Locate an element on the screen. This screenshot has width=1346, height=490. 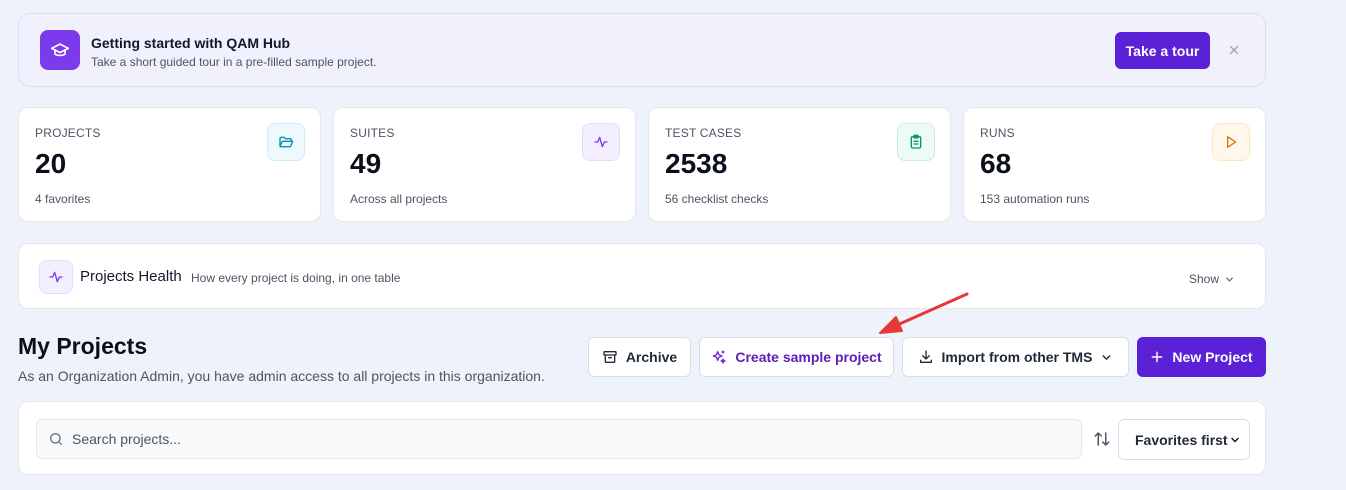
annotation-arrow is located at coordinates (924, 313).